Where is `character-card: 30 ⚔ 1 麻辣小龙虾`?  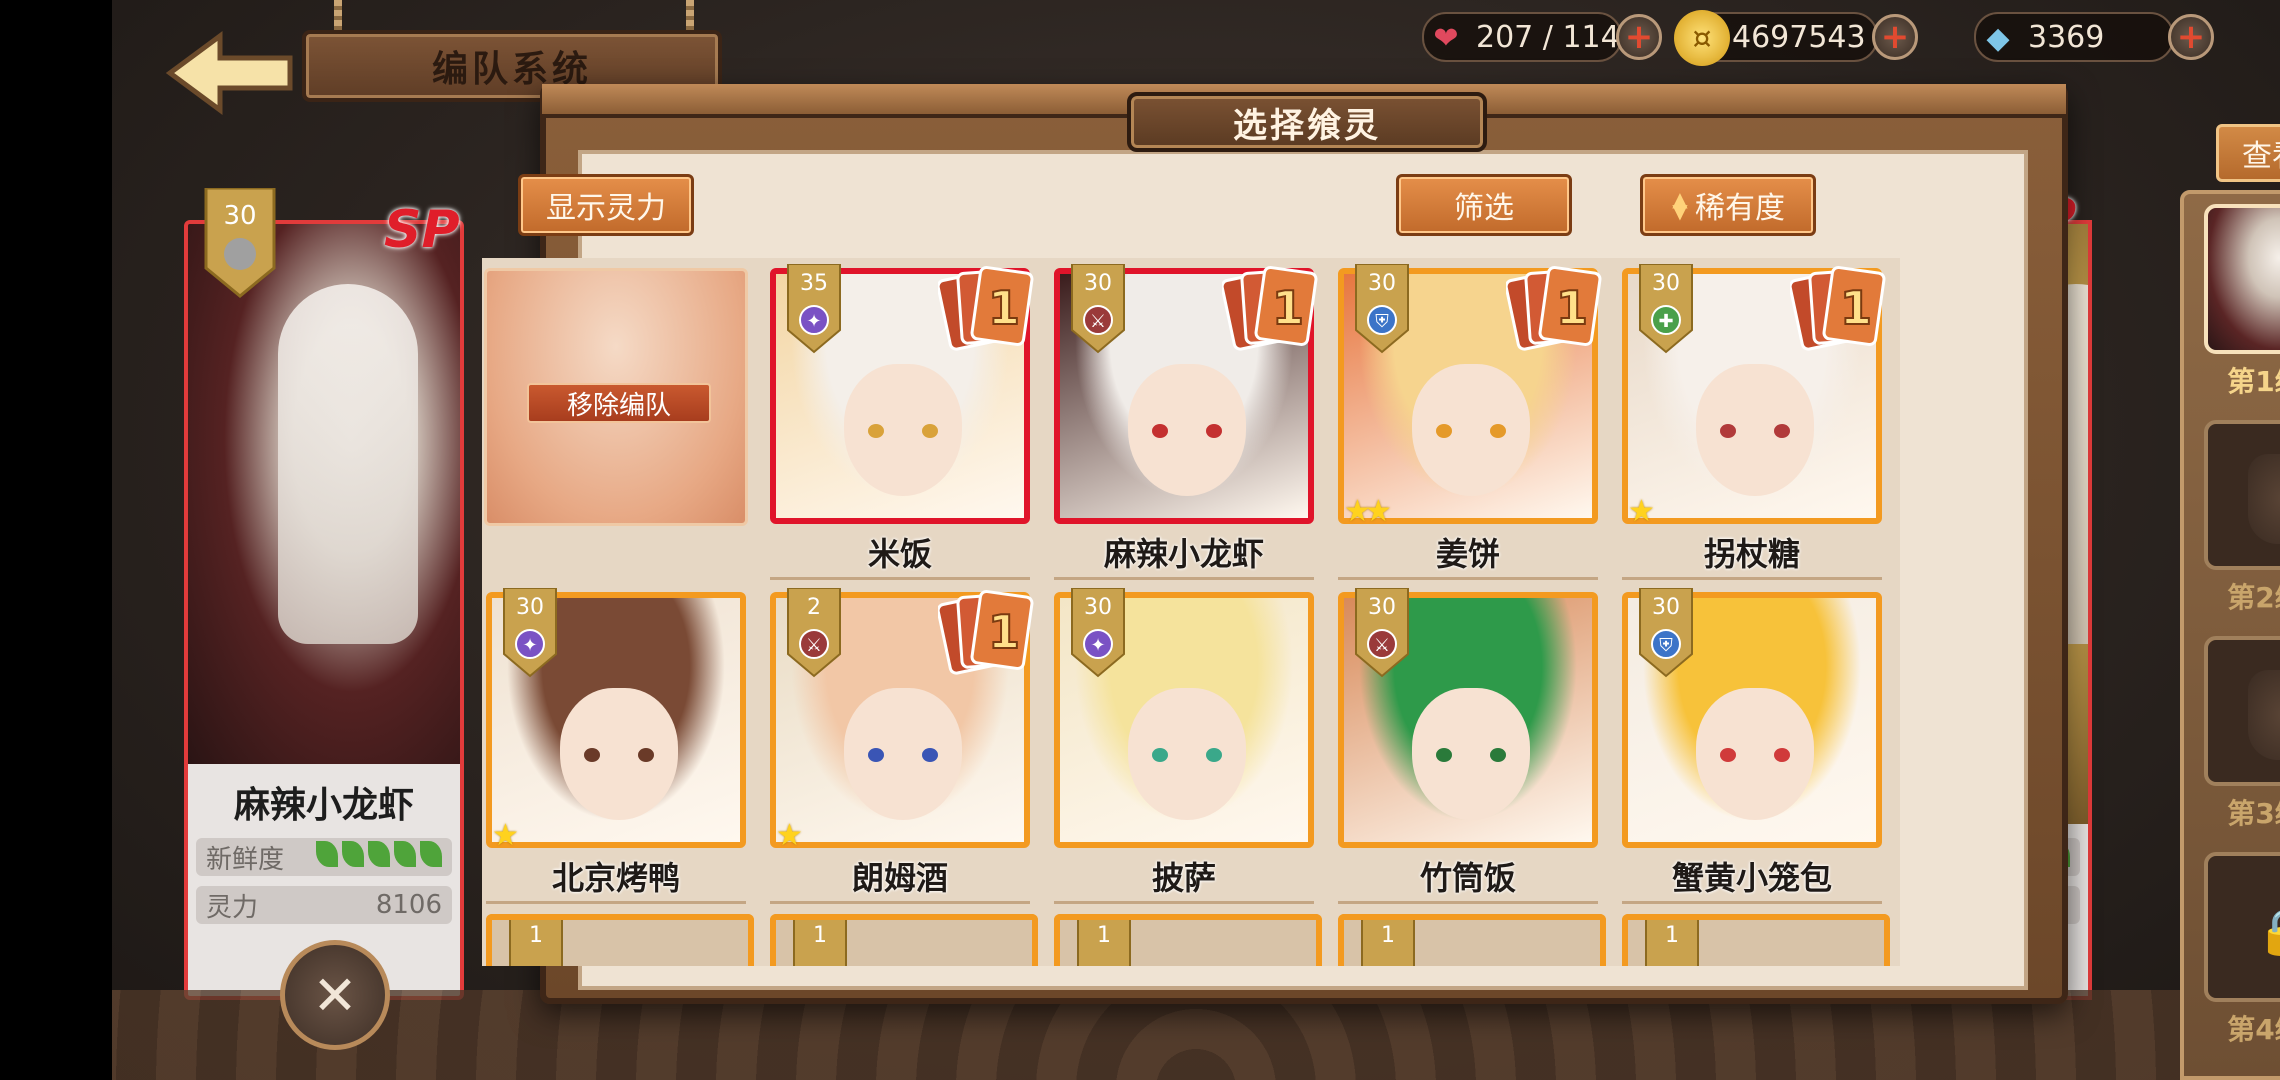 character-card: 30 ⚔ 1 麻辣小龙虾 is located at coordinates (1184, 425).